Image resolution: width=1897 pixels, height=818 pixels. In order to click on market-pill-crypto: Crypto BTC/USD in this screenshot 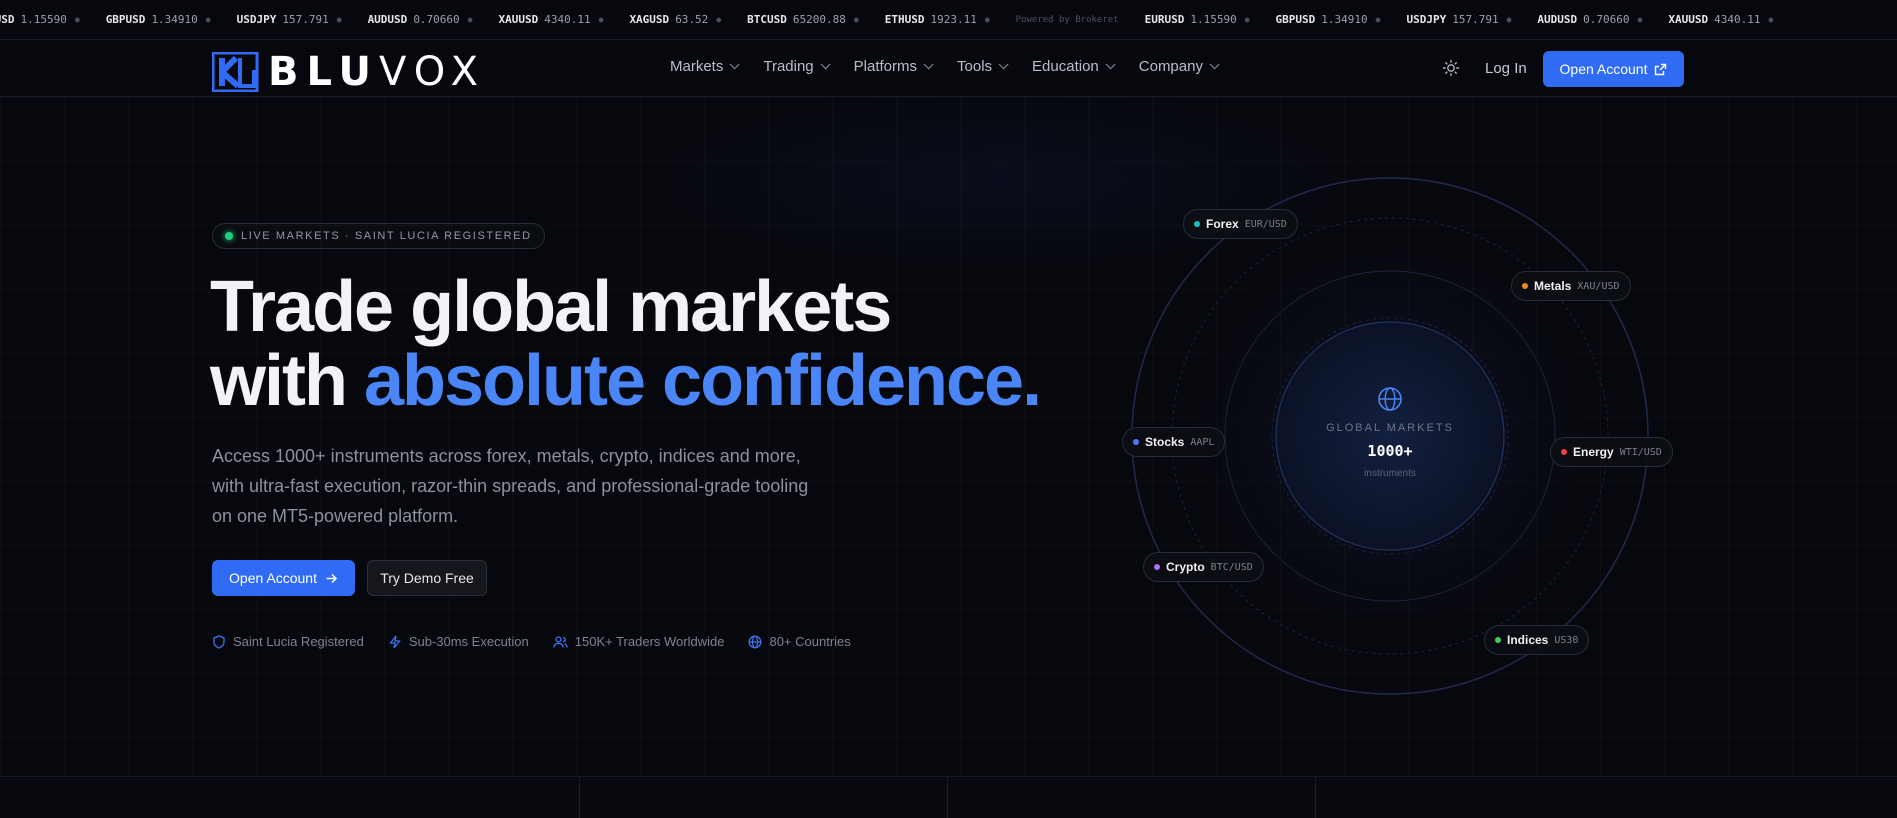, I will do `click(1203, 567)`.